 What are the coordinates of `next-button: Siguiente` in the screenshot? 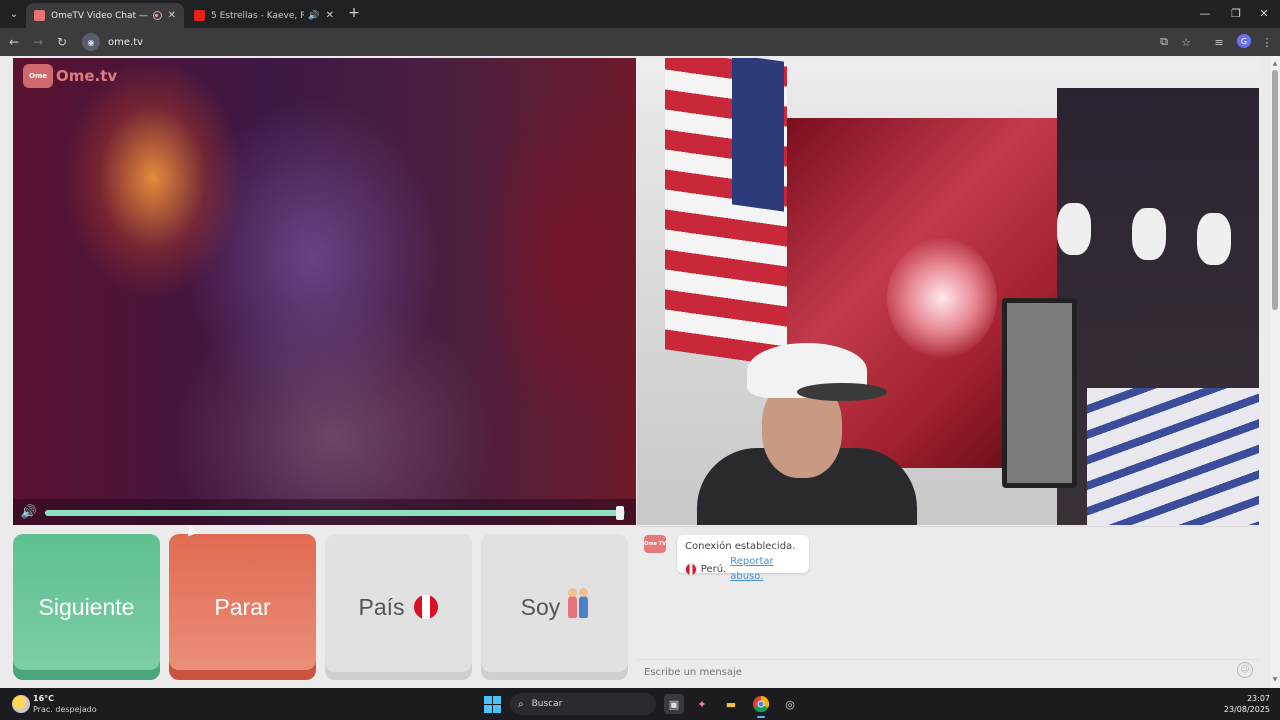 It's located at (86, 607).